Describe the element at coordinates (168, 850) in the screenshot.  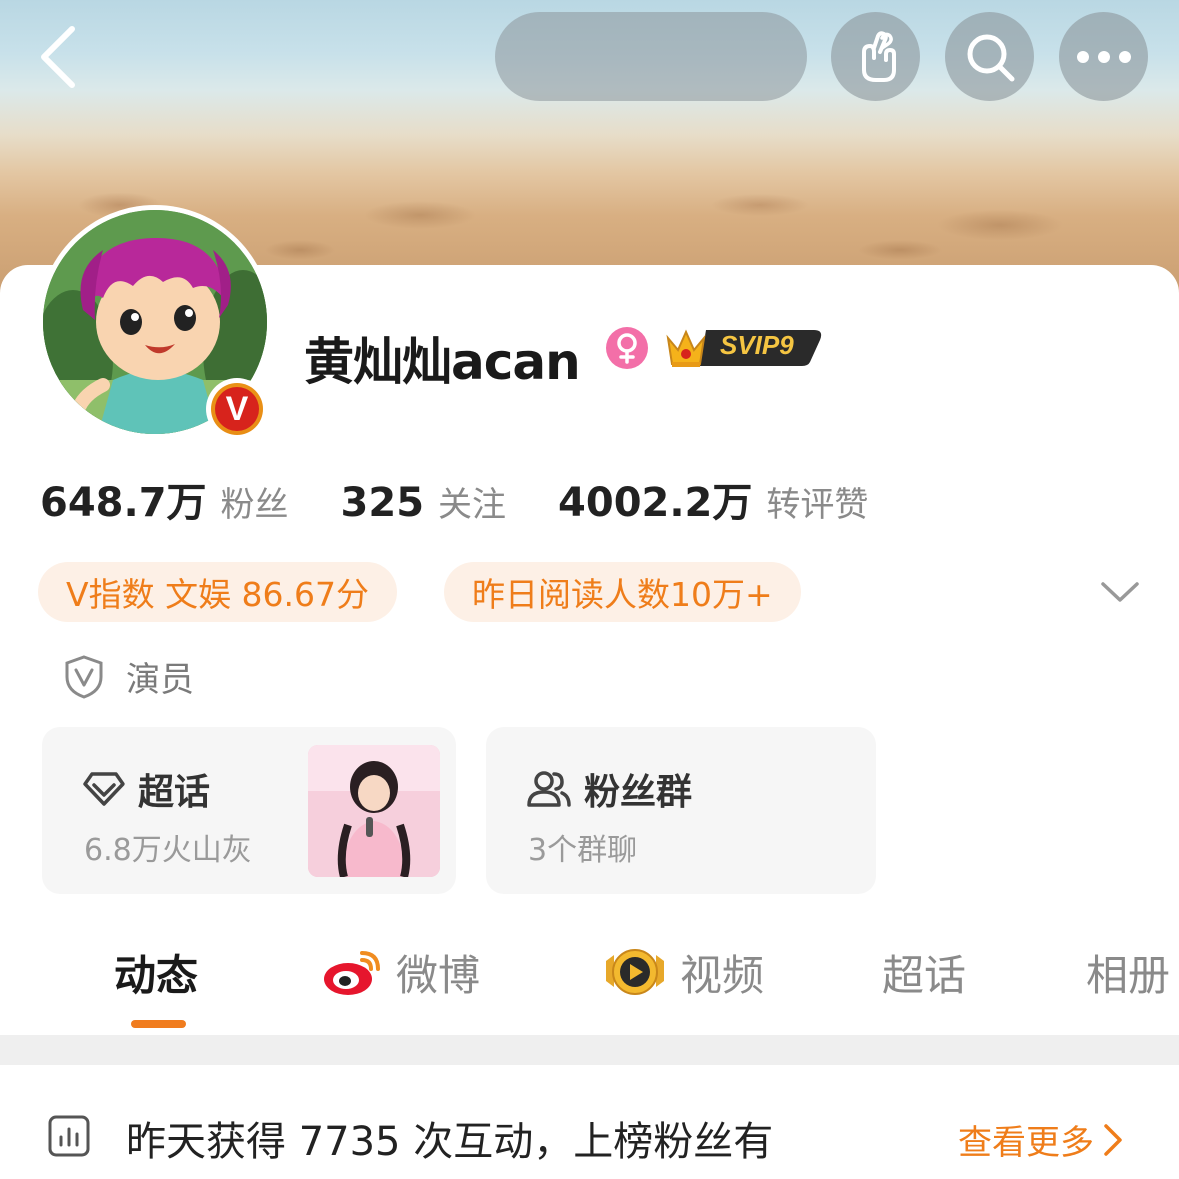
I see `supertopic-subtitle: 6.8万火山灰` at that location.